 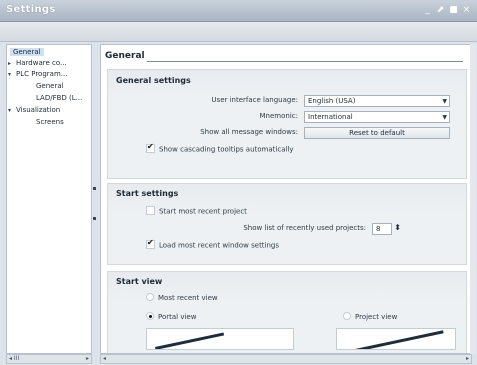 I want to click on page-title: General, so click(x=125, y=56).